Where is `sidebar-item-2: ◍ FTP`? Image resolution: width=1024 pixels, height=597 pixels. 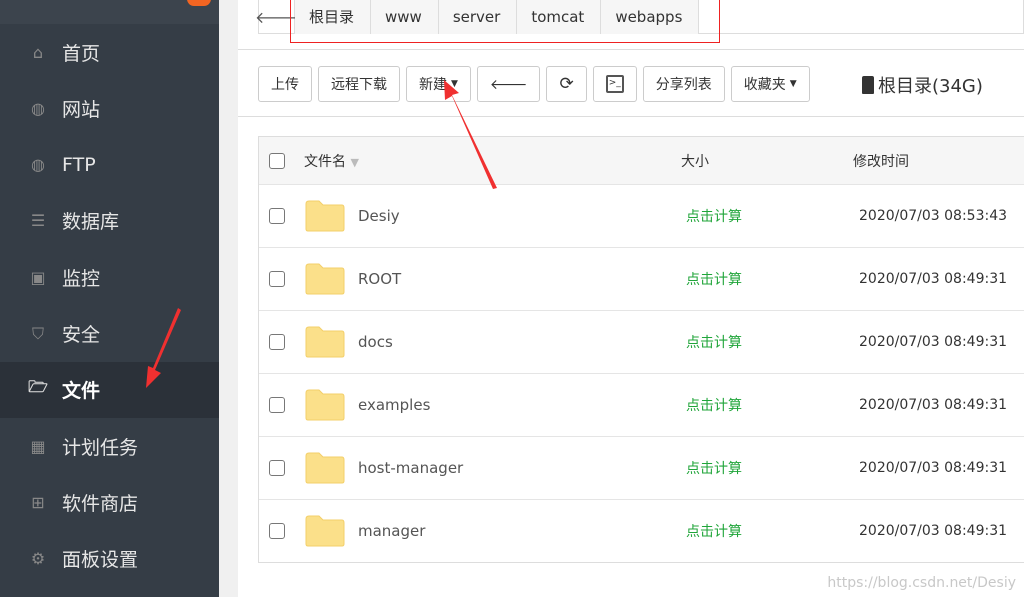
sidebar-item-2: ◍ FTP is located at coordinates (109, 165).